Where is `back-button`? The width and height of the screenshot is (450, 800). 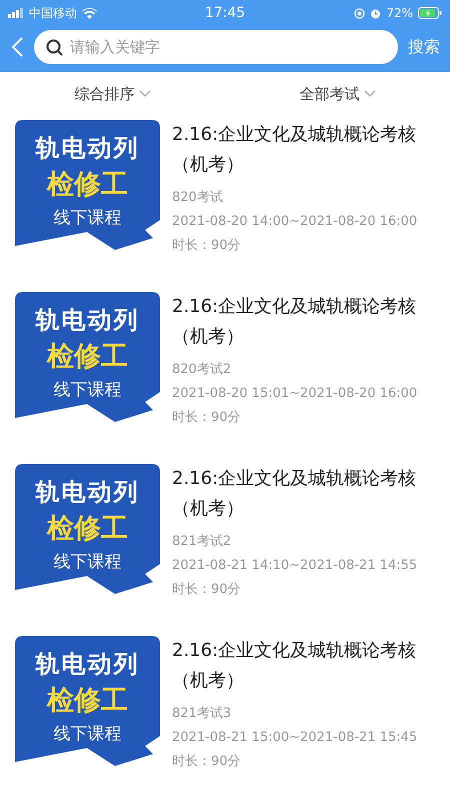 back-button is located at coordinates (17, 47).